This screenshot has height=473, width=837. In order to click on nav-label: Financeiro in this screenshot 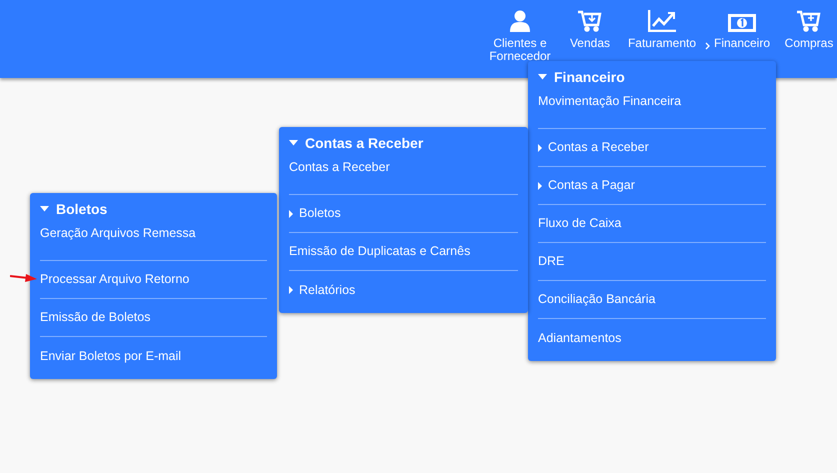, I will do `click(742, 43)`.